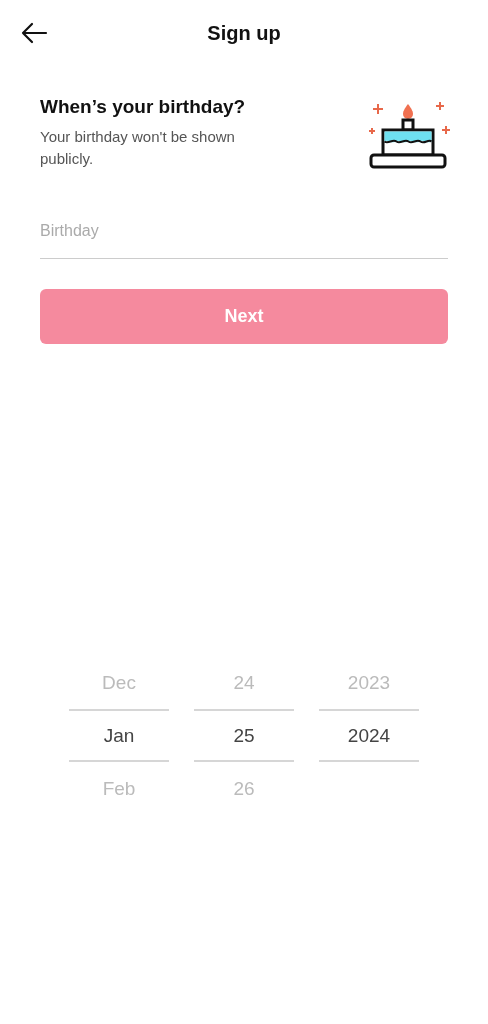 The width and height of the screenshot is (488, 1024). What do you see at coordinates (244, 682) in the screenshot?
I see `picker-option: 24` at bounding box center [244, 682].